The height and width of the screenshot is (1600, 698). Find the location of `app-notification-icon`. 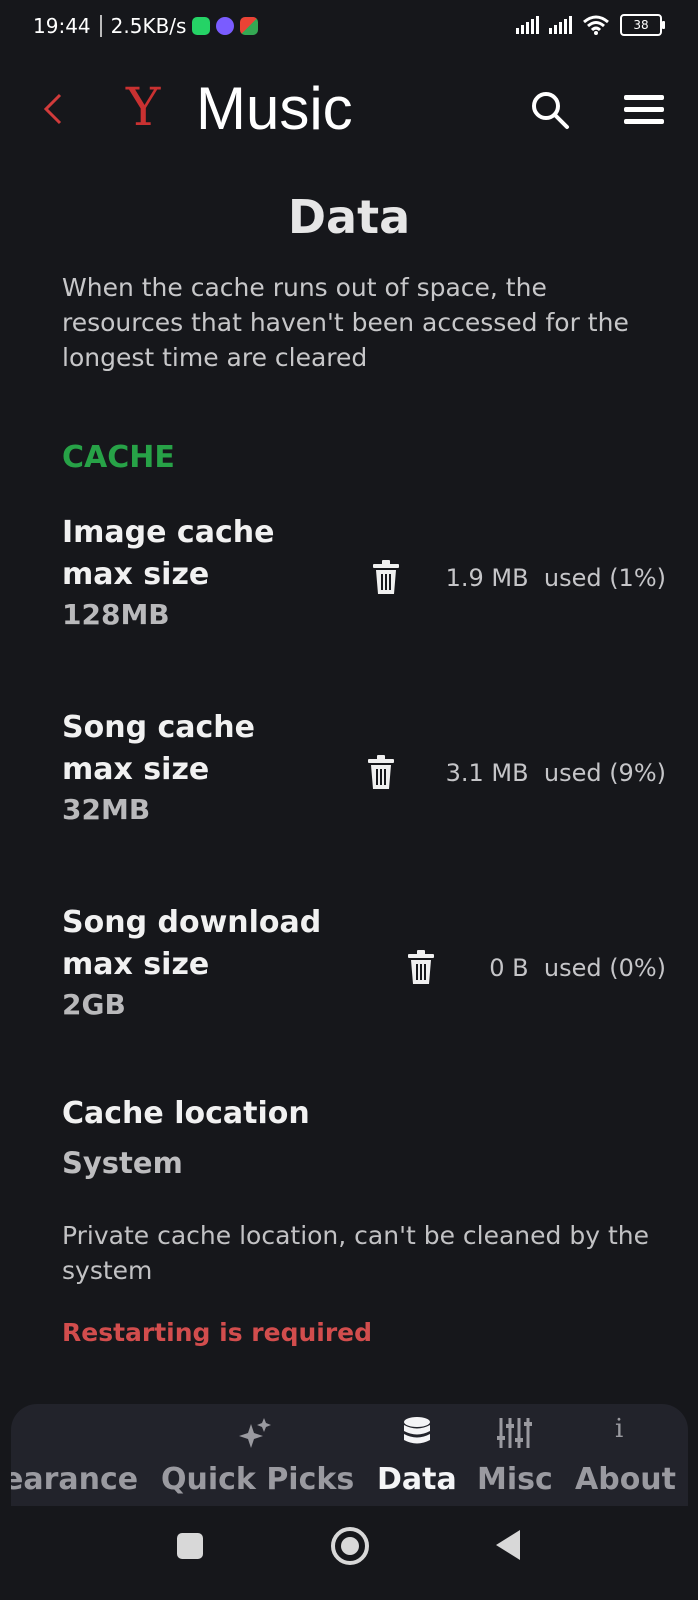

app-notification-icon is located at coordinates (249, 26).